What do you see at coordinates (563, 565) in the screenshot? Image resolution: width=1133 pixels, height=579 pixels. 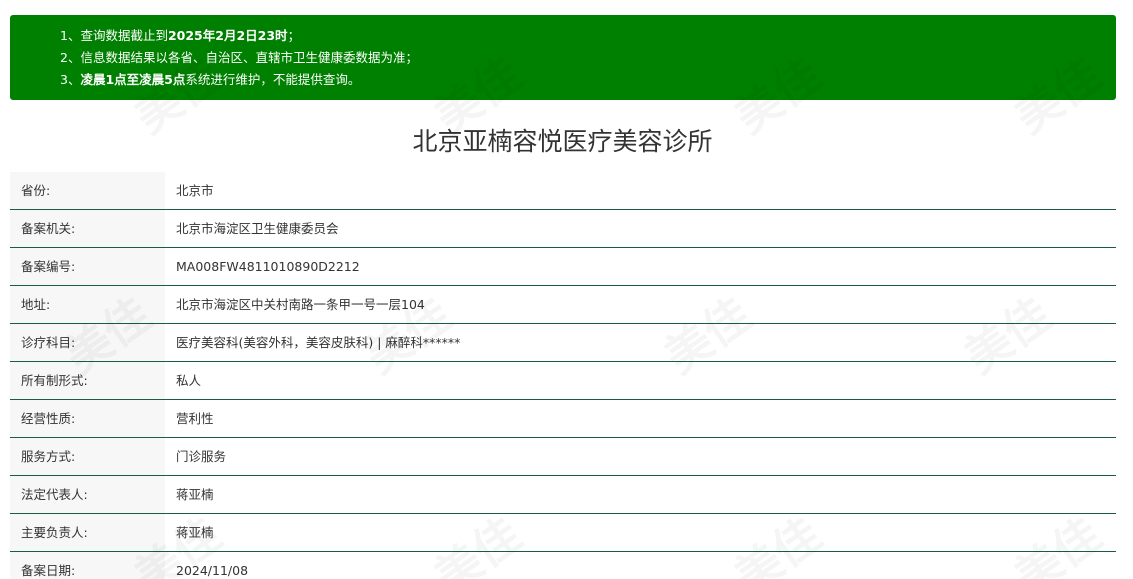 I see `info-row-registration-date: 备案日期: 2024/11/08` at bounding box center [563, 565].